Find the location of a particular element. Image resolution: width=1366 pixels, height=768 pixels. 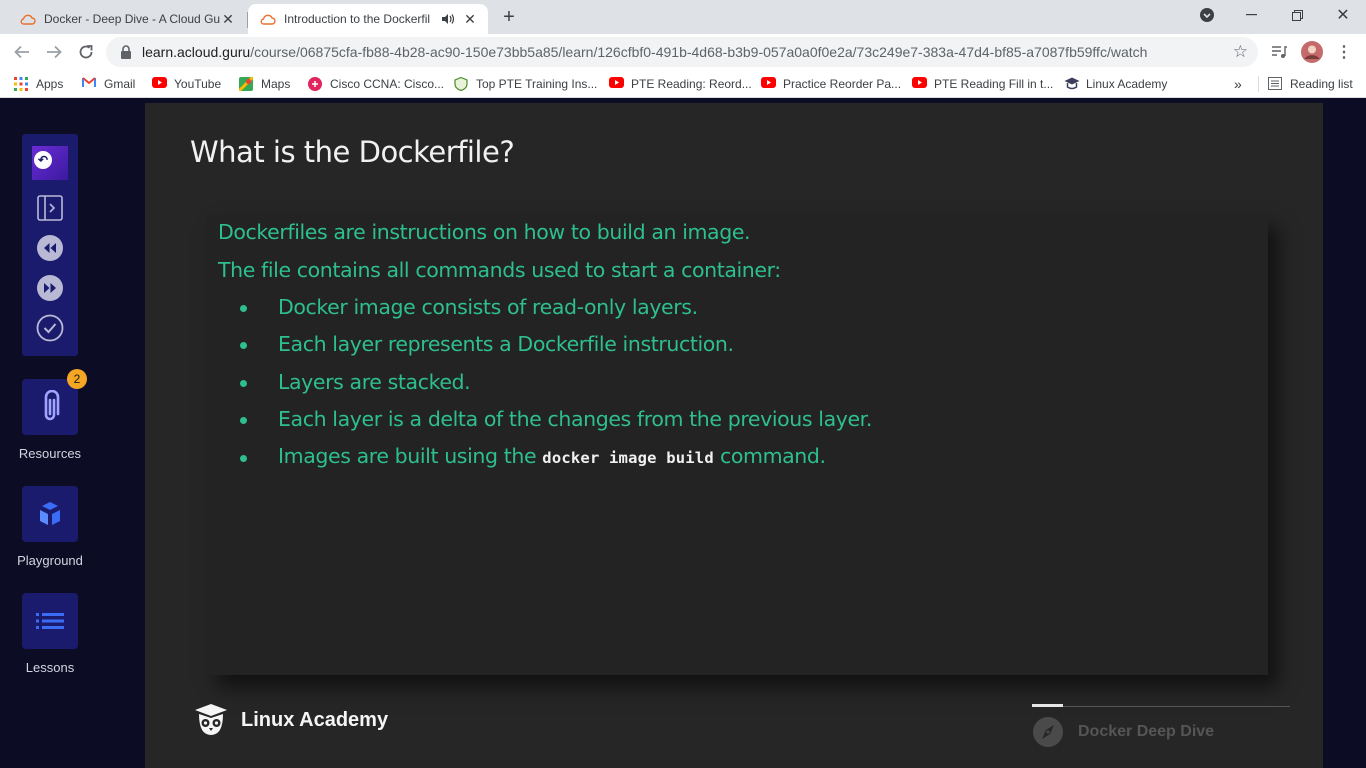

more-bookmarks-button: » is located at coordinates (1238, 84).